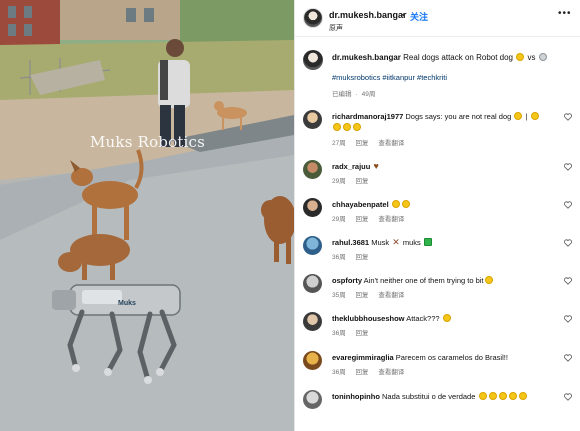 The width and height of the screenshot is (580, 431). Describe the element at coordinates (427, 242) in the screenshot. I see `green-square-emoji-icon` at that location.